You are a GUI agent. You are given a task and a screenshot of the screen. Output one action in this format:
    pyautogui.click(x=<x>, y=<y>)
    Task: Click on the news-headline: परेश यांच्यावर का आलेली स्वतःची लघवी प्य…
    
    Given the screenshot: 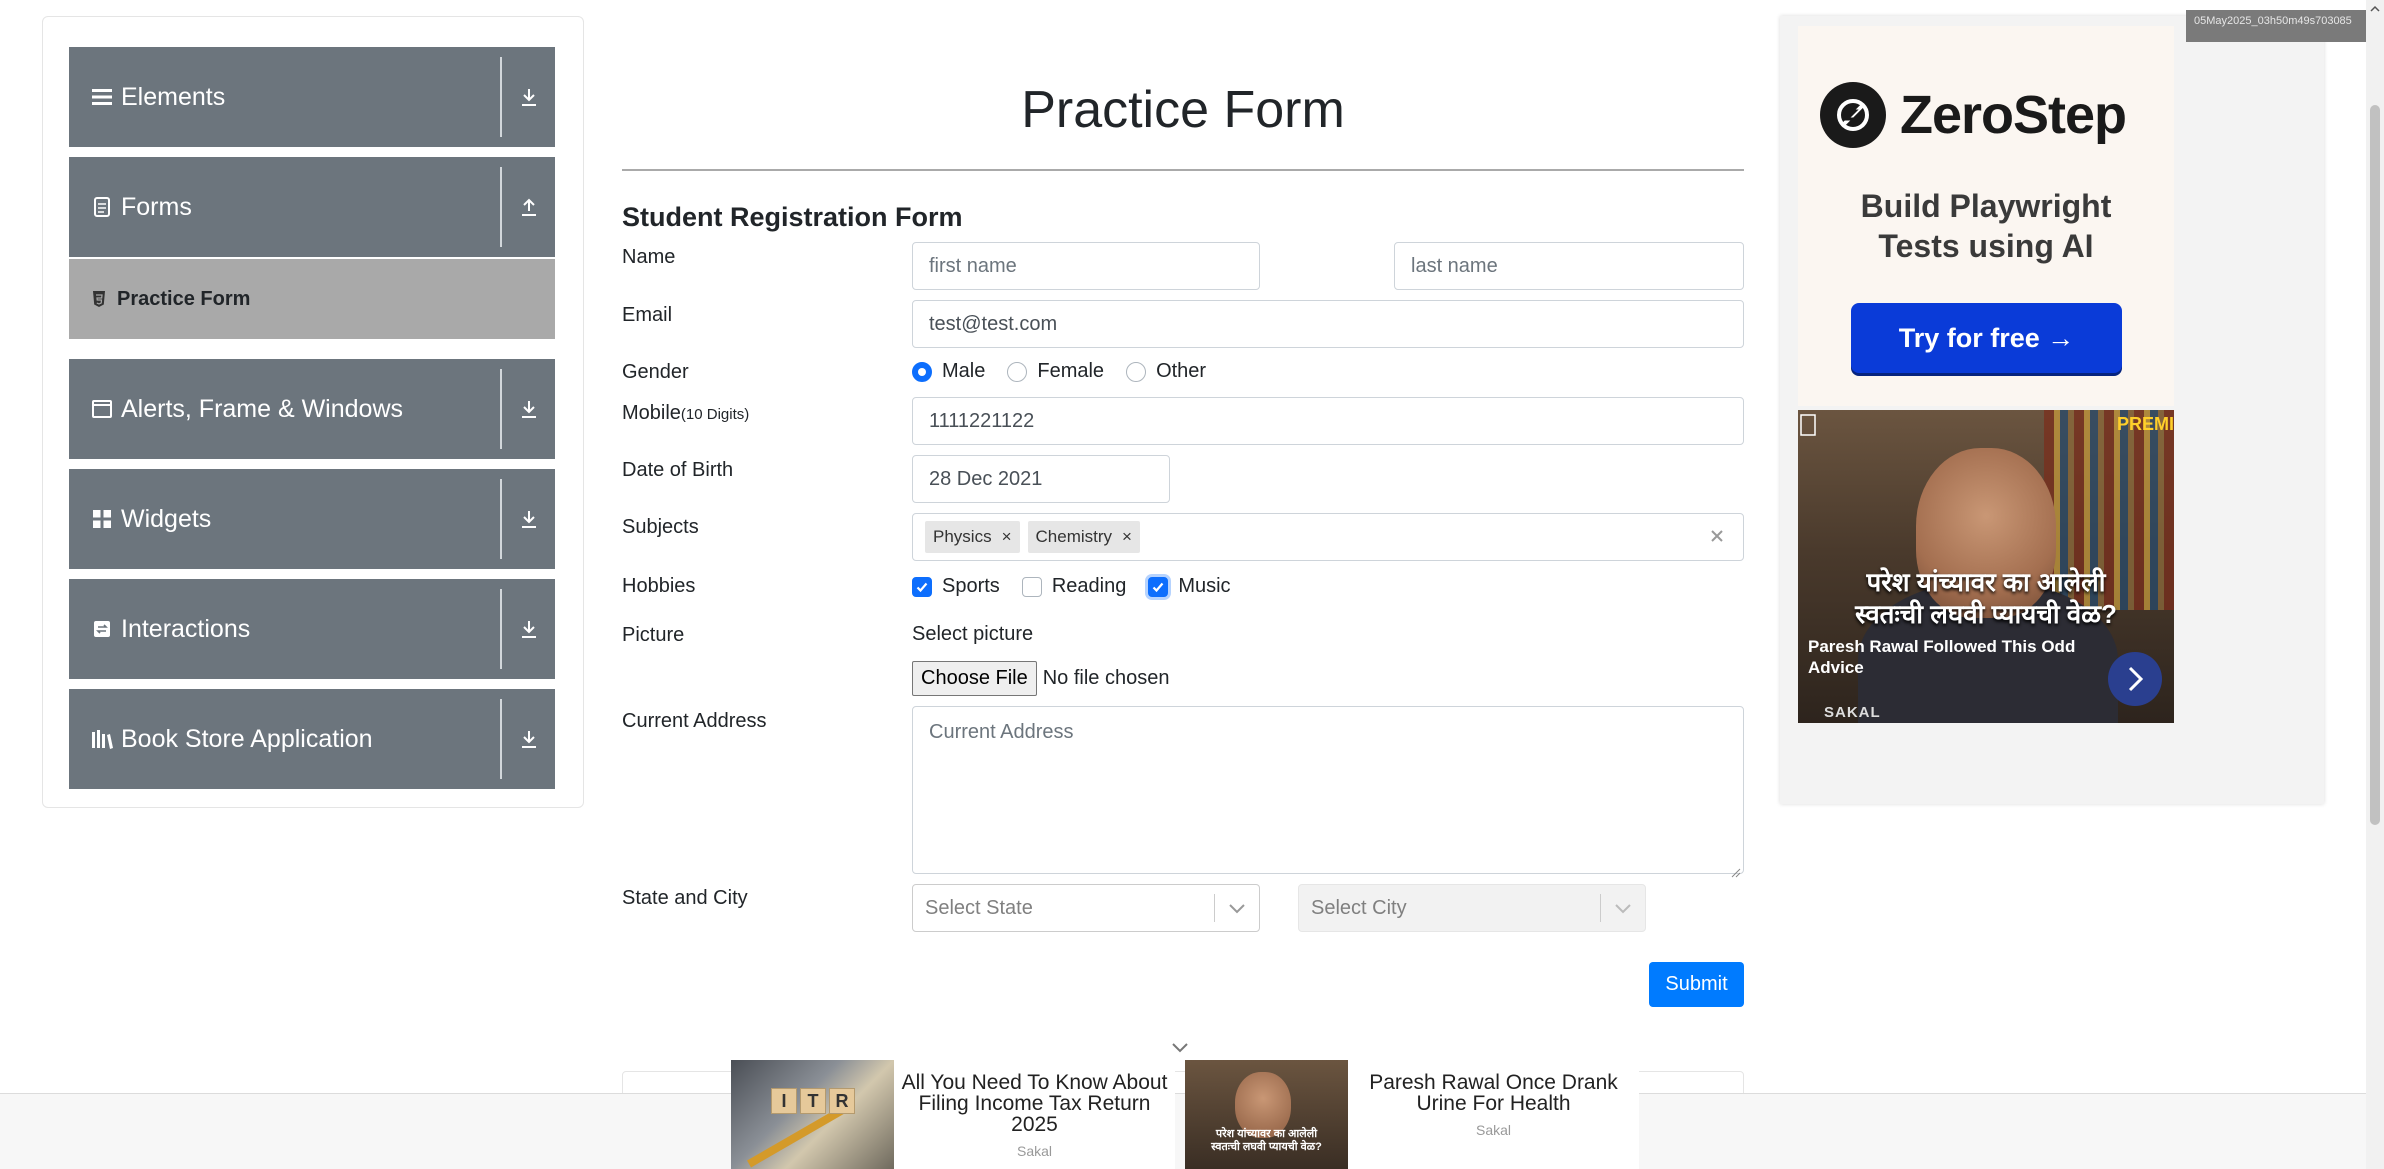 What is the action you would take?
    pyautogui.click(x=1986, y=598)
    